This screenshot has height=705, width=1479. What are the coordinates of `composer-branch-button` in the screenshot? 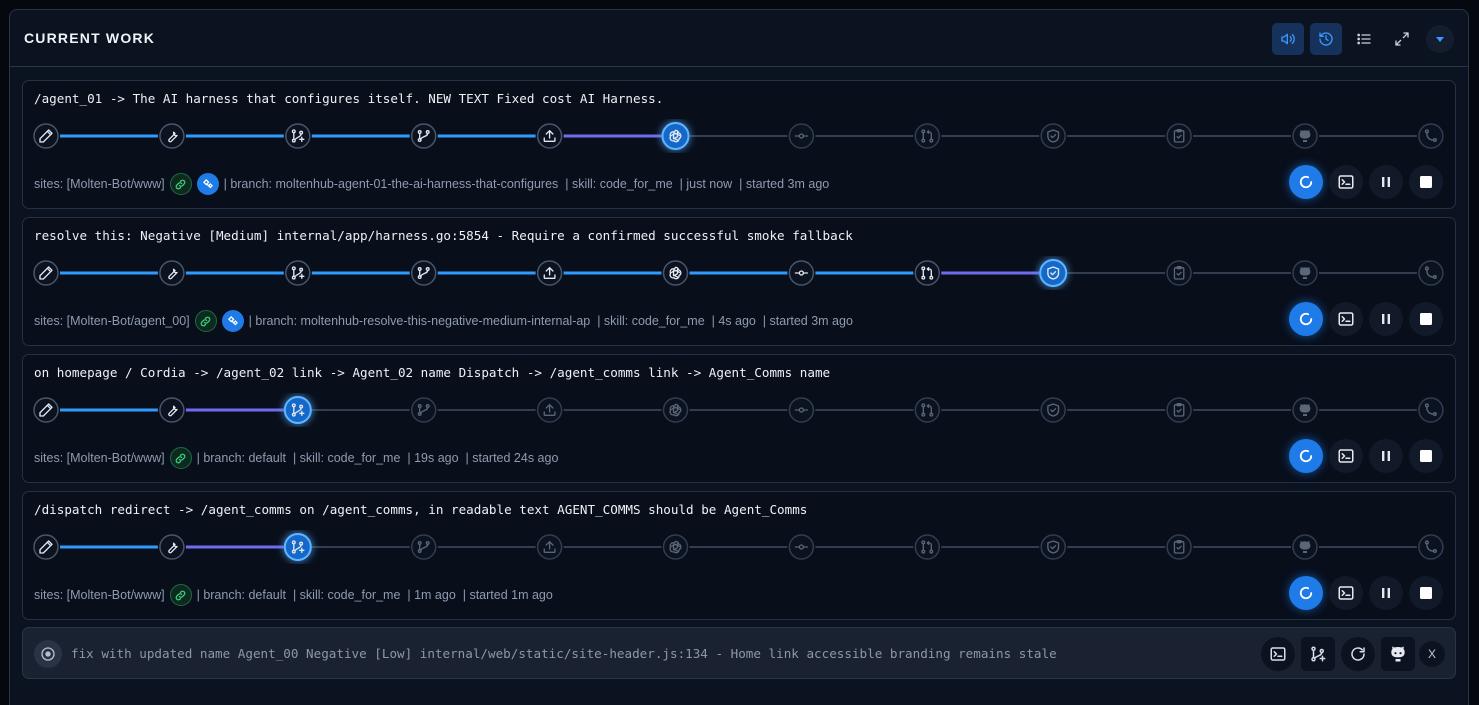 It's located at (1318, 654).